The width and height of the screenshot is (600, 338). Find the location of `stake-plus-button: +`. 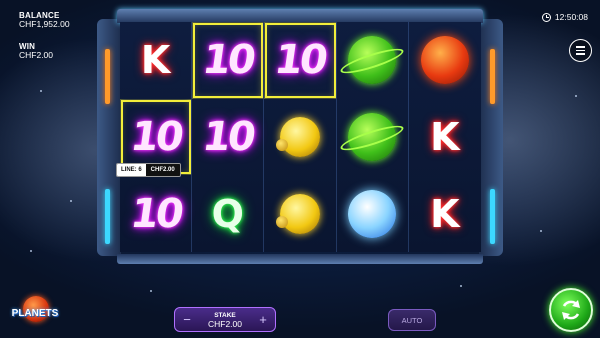

stake-plus-button: + is located at coordinates (263, 319).